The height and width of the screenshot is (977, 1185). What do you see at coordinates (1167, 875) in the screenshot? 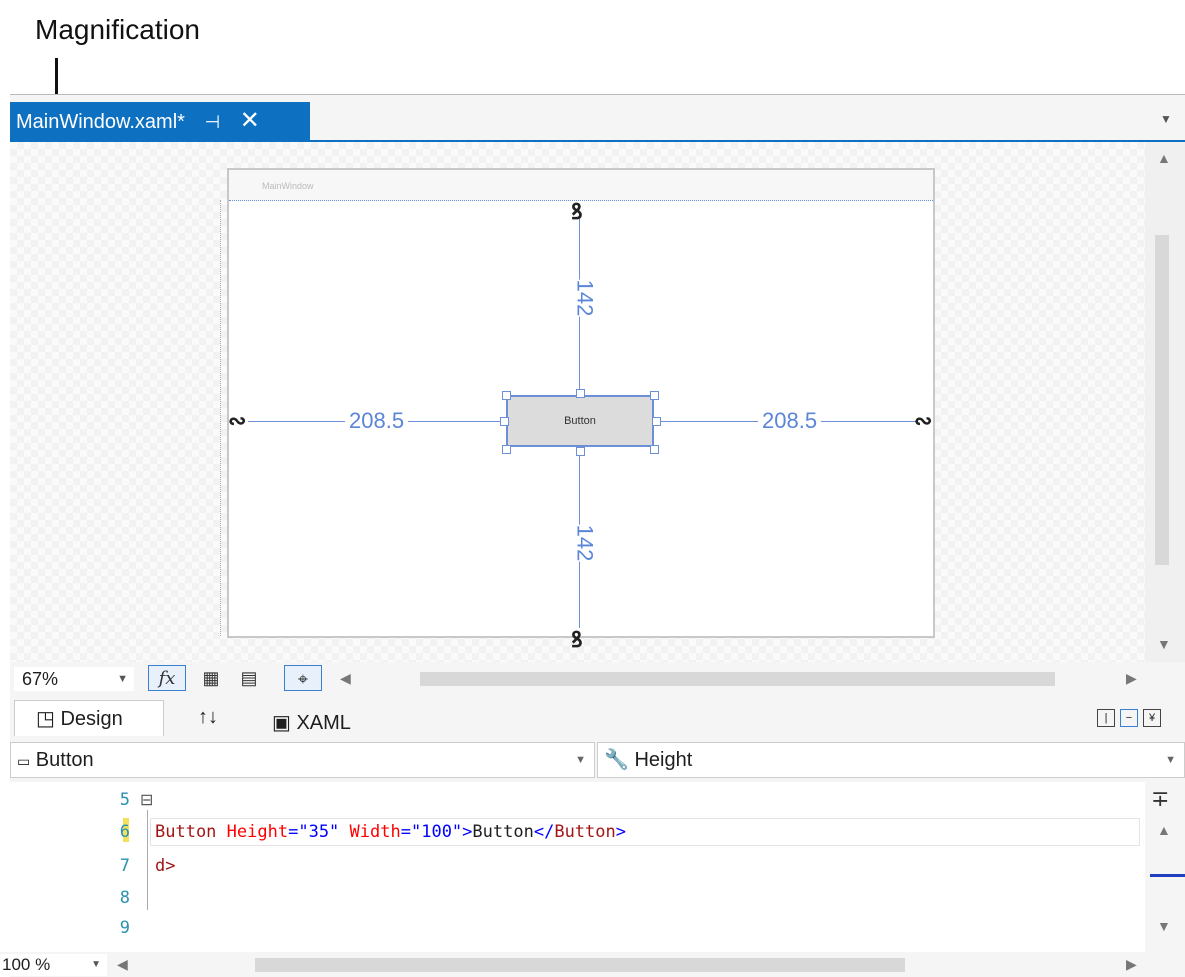
I see `caret-marker` at bounding box center [1167, 875].